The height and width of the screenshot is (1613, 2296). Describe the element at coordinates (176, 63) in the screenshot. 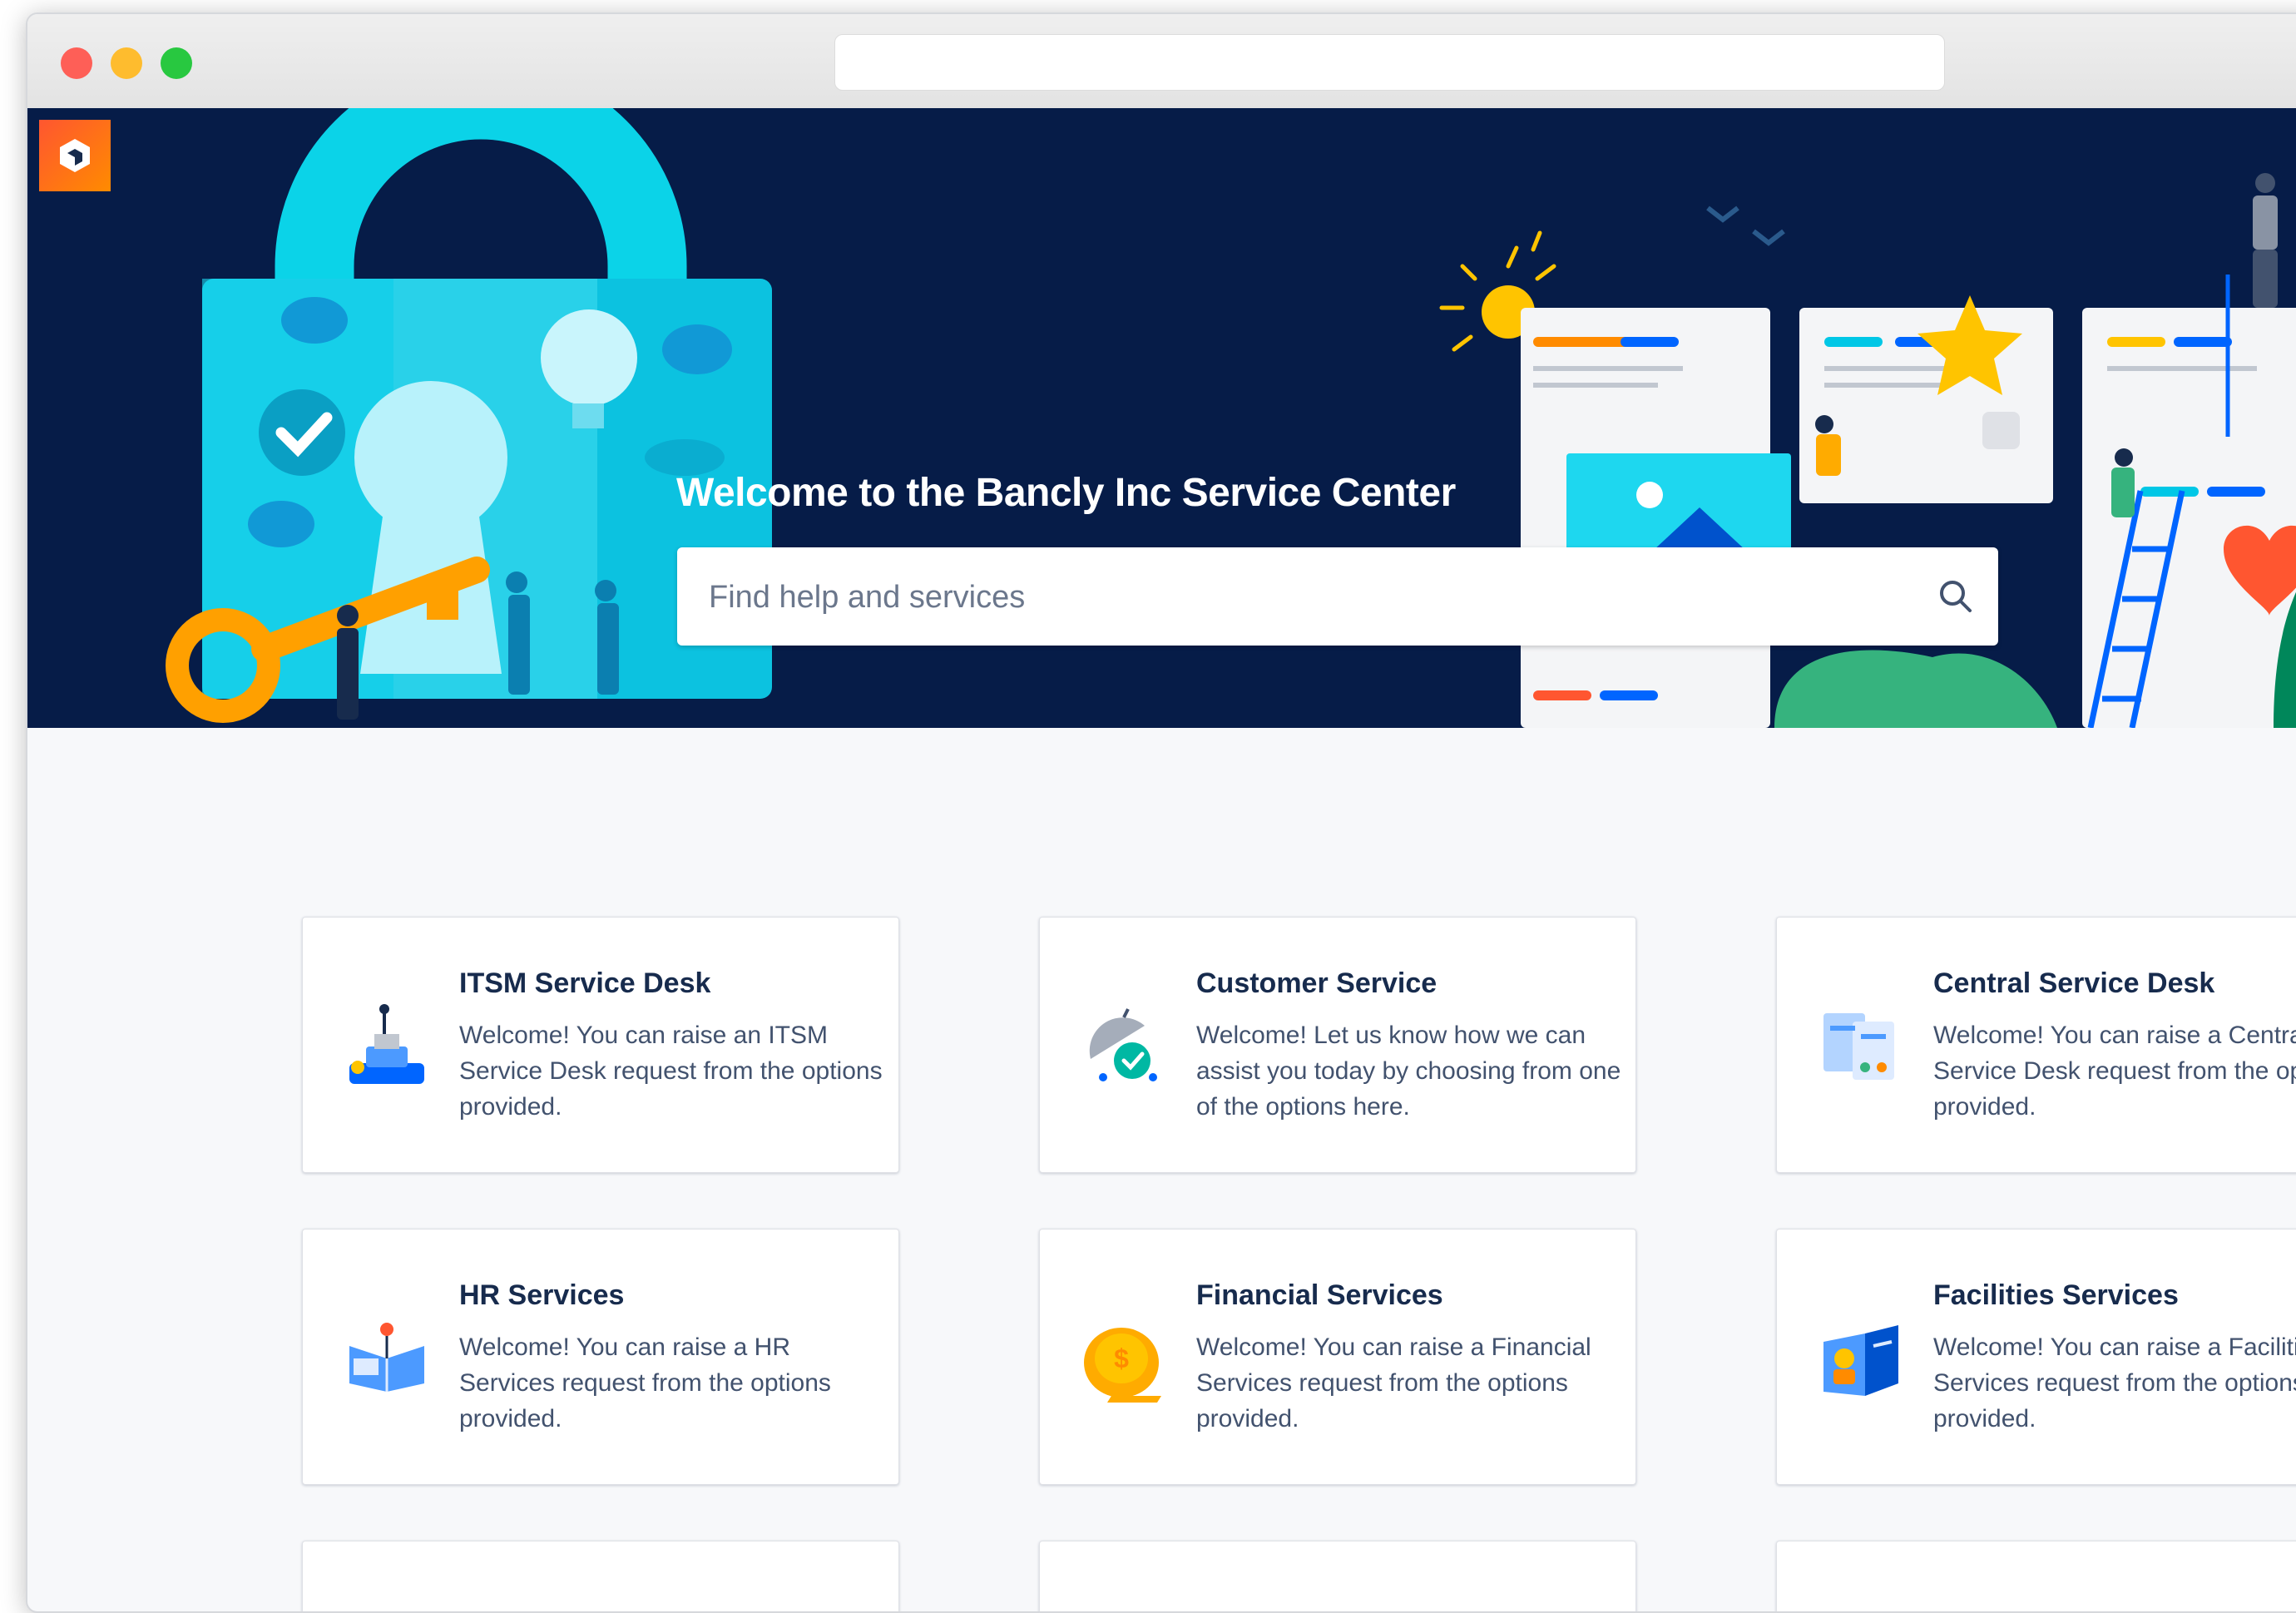

I see `maximize-window-button` at that location.